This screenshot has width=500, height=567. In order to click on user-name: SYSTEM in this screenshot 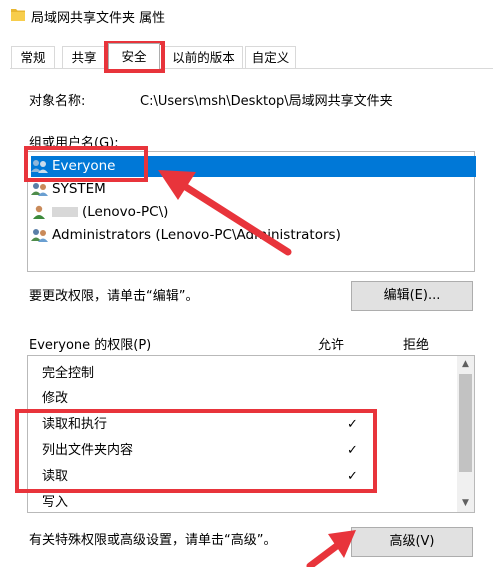, I will do `click(79, 189)`.